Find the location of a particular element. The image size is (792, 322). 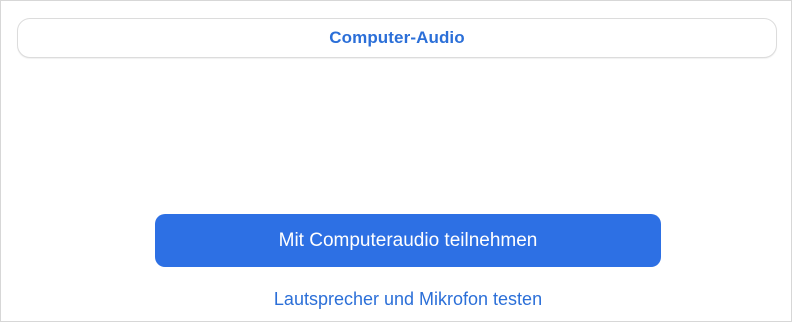

join-with-computer-audio-button: Mit Computeraudio teilnehmen is located at coordinates (408, 240).